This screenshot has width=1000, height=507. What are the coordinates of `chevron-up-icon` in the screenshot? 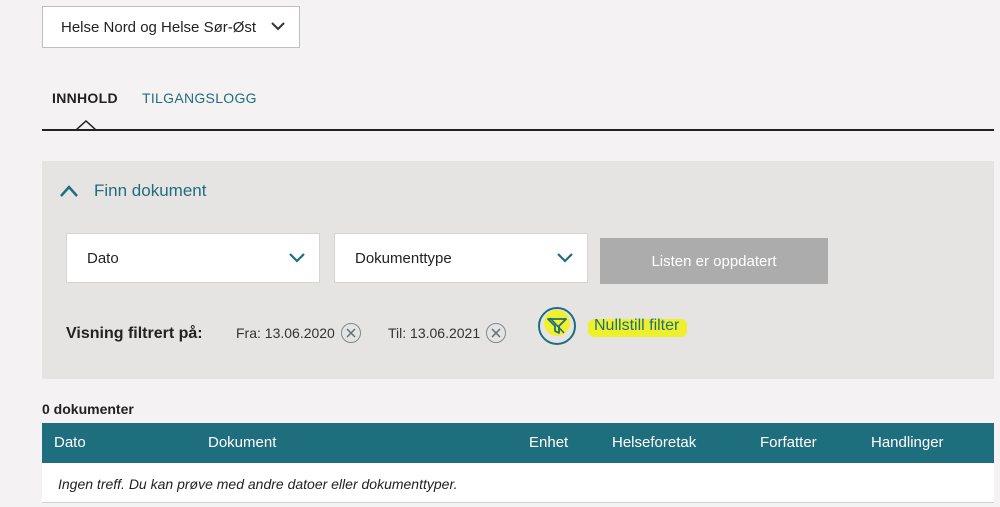 It's located at (69, 191).